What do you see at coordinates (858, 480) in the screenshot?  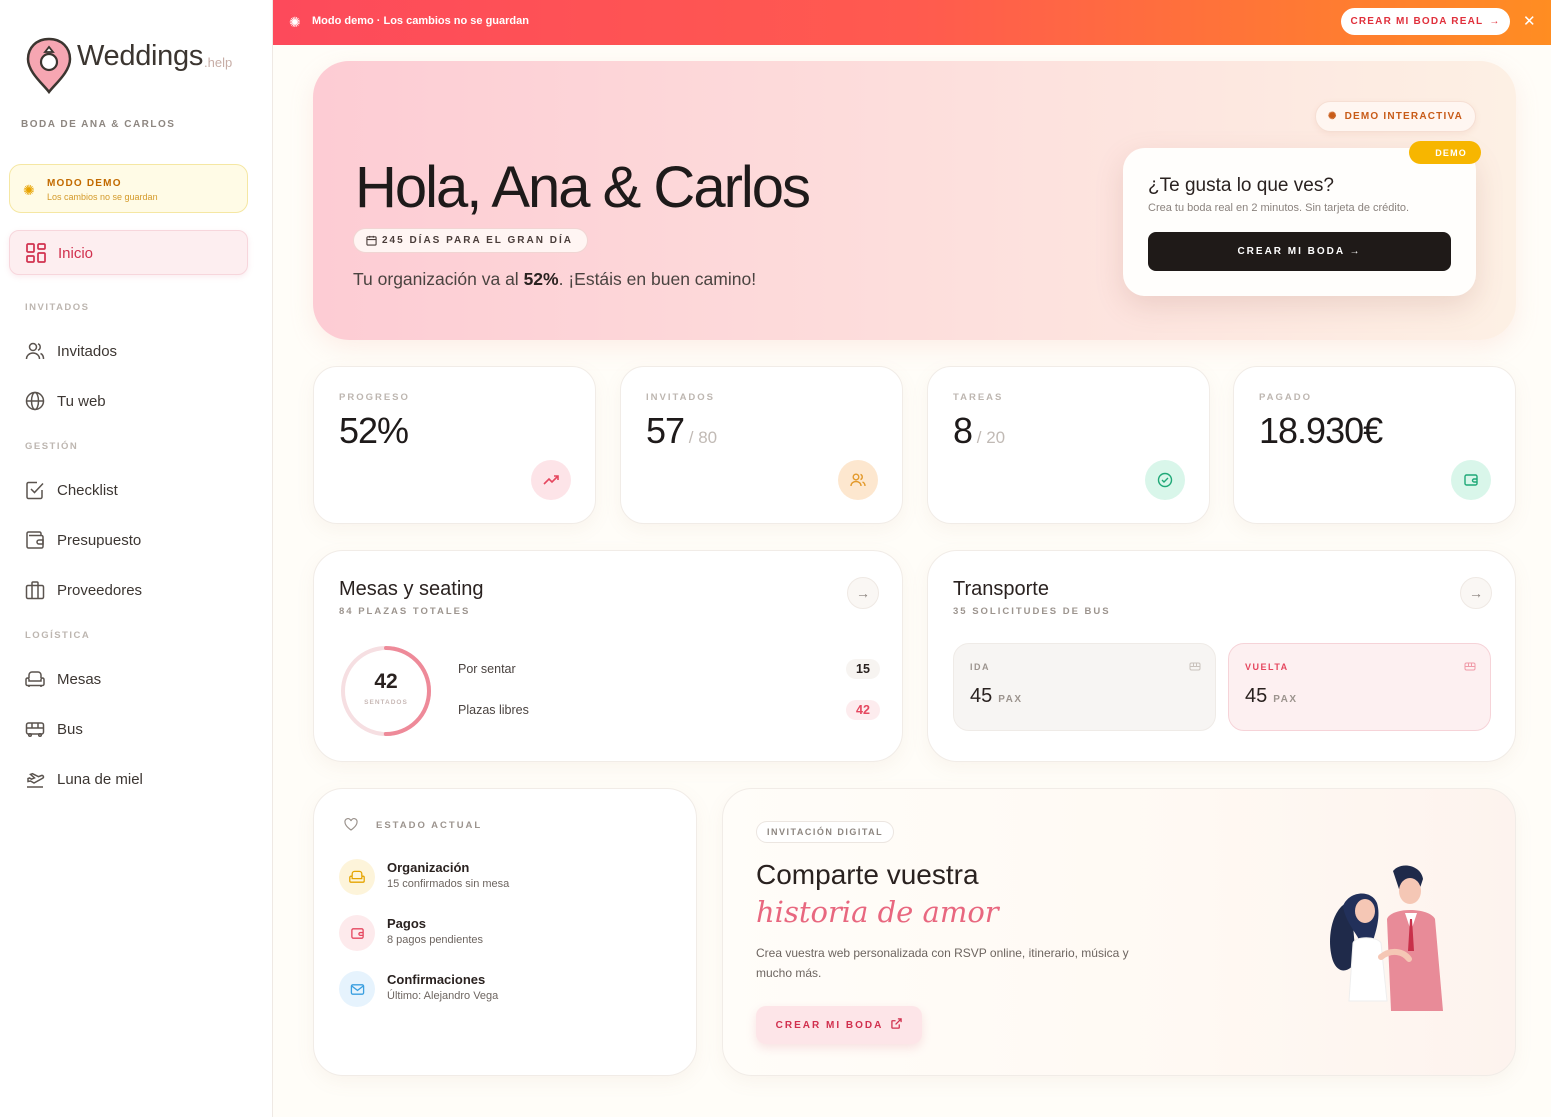 I see `users-icon` at bounding box center [858, 480].